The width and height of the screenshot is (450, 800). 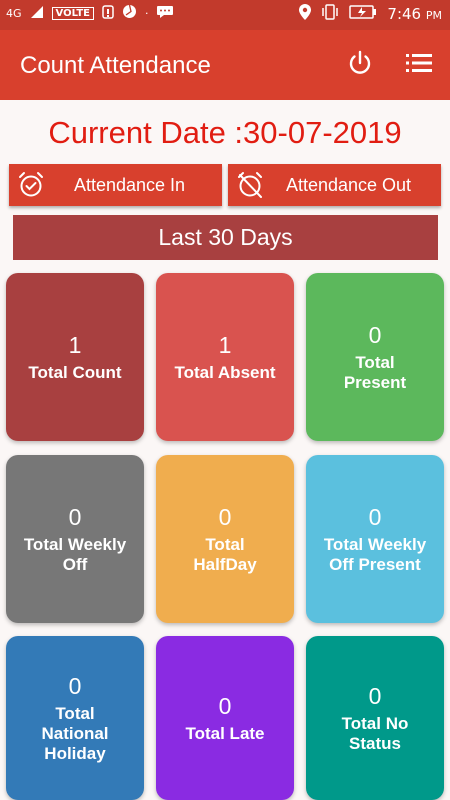 What do you see at coordinates (305, 14) in the screenshot?
I see `location-icon` at bounding box center [305, 14].